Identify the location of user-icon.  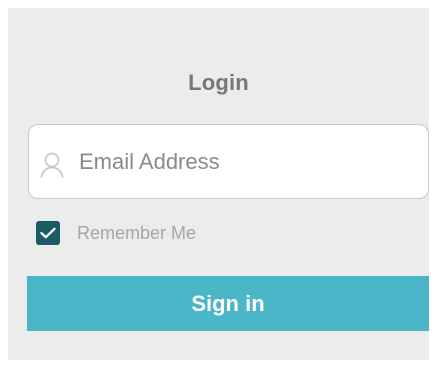
(52, 165).